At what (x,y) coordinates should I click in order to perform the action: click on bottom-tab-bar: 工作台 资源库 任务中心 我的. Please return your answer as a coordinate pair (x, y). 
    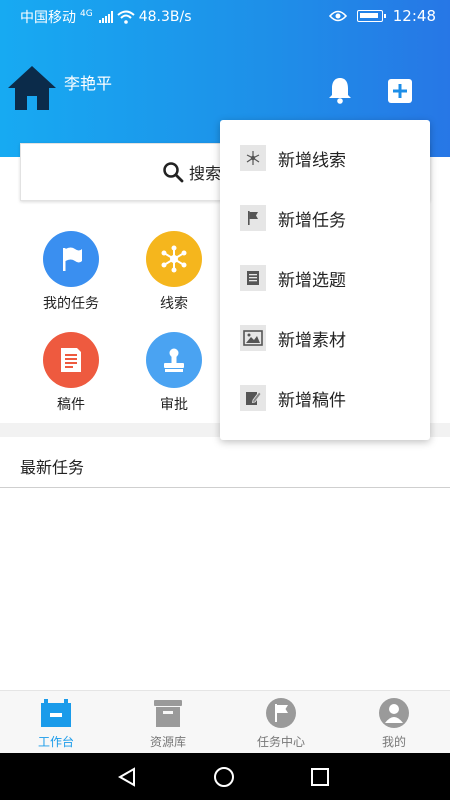
    Looking at the image, I should click on (225, 721).